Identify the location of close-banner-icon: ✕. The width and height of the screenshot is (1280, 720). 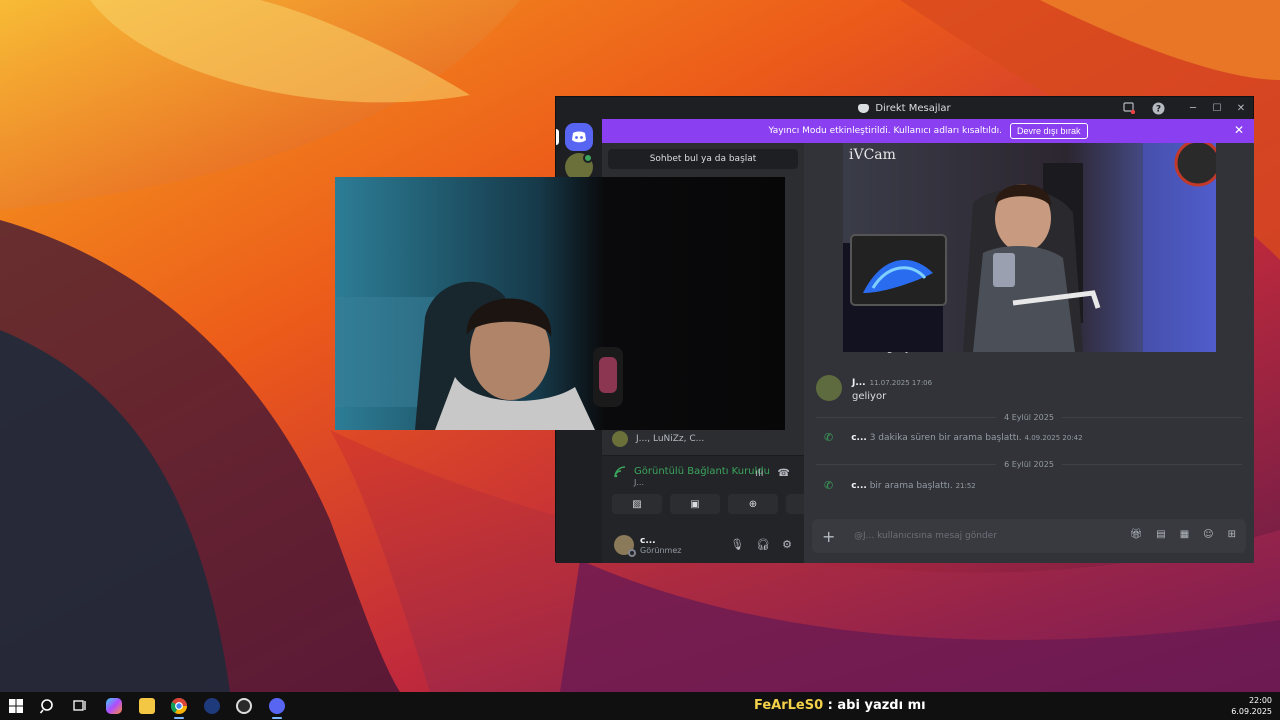
(1239, 130).